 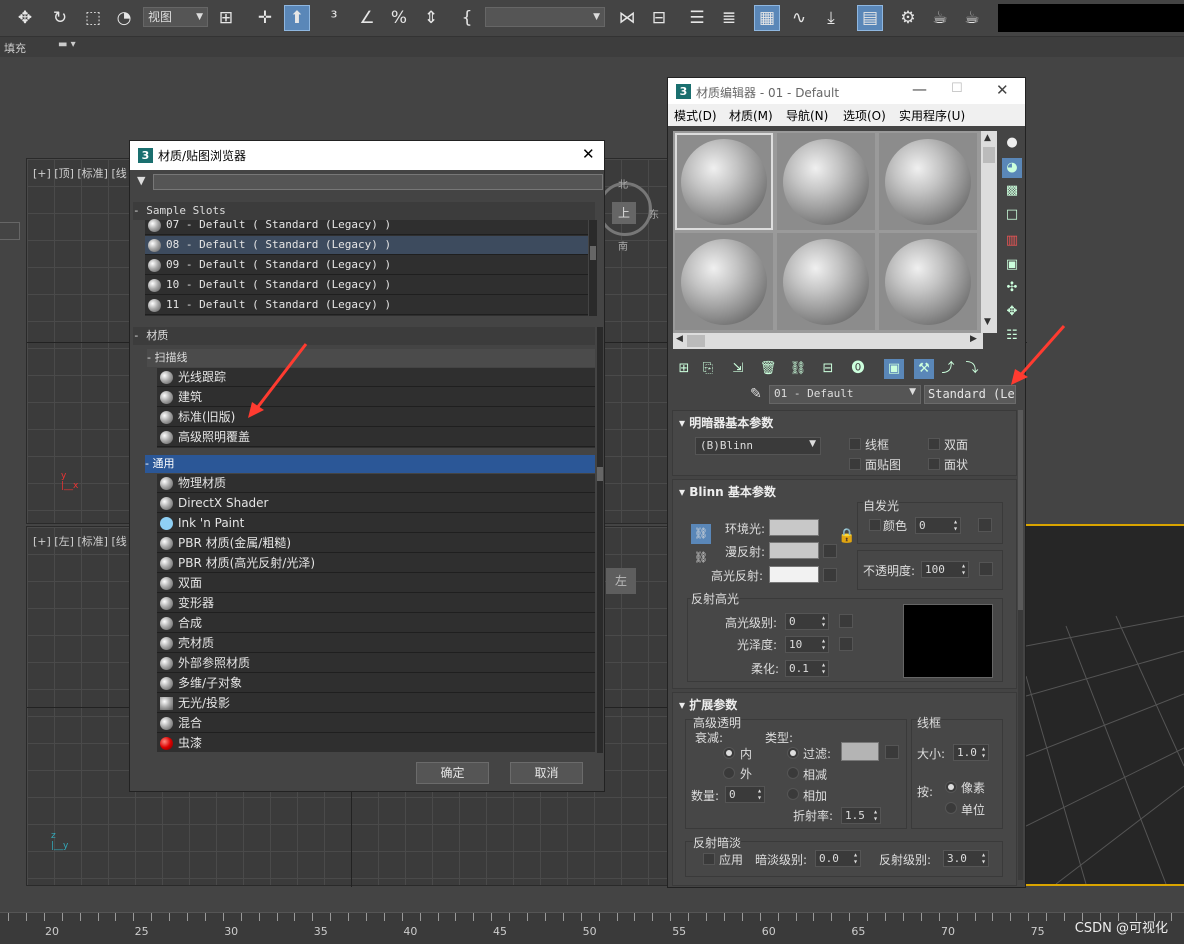 I want to click on wire-checkbox, so click(x=855, y=444).